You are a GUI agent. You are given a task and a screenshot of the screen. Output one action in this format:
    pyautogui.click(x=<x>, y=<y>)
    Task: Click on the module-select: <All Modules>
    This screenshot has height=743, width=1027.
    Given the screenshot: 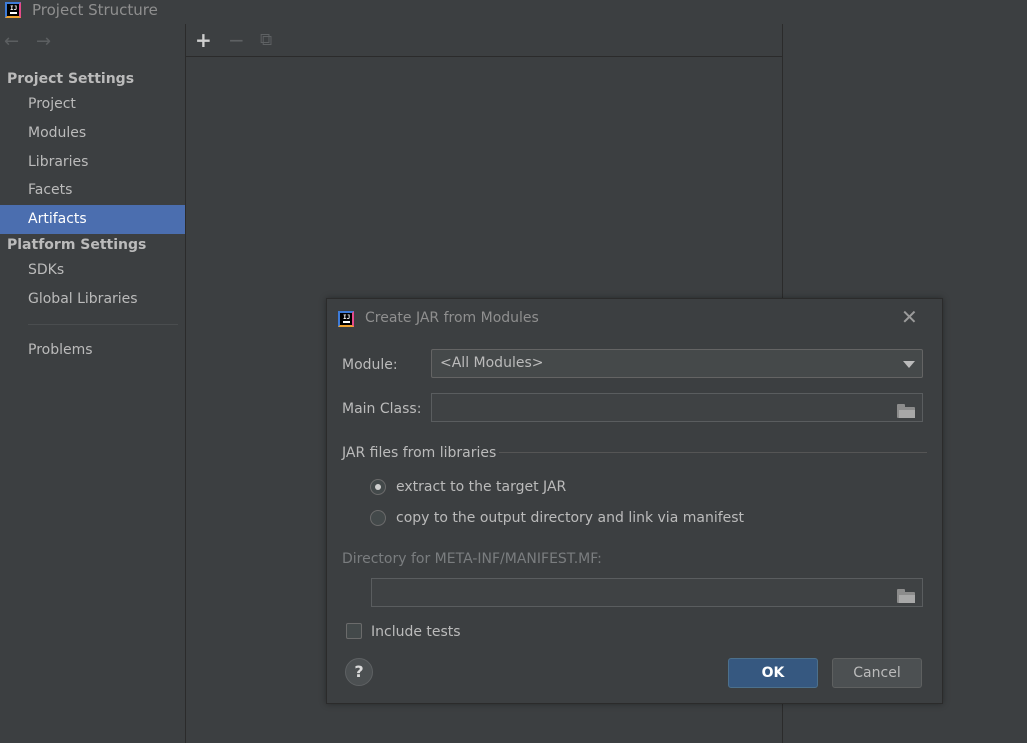 What is the action you would take?
    pyautogui.click(x=677, y=363)
    